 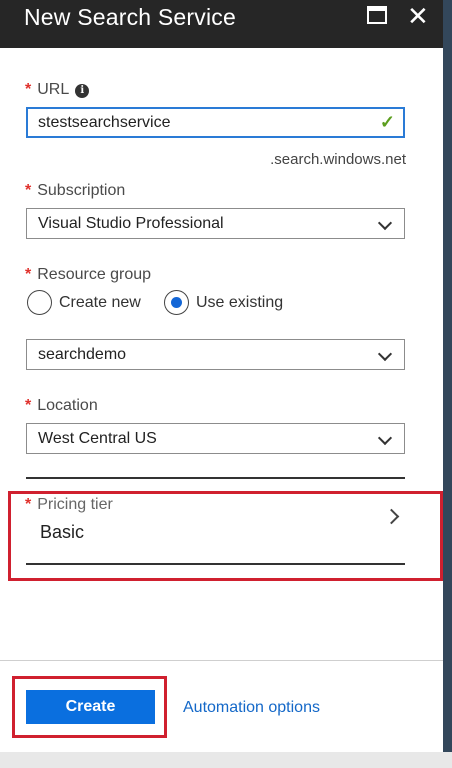 What do you see at coordinates (215, 122) in the screenshot?
I see `url-input: stestsearchservice ✓` at bounding box center [215, 122].